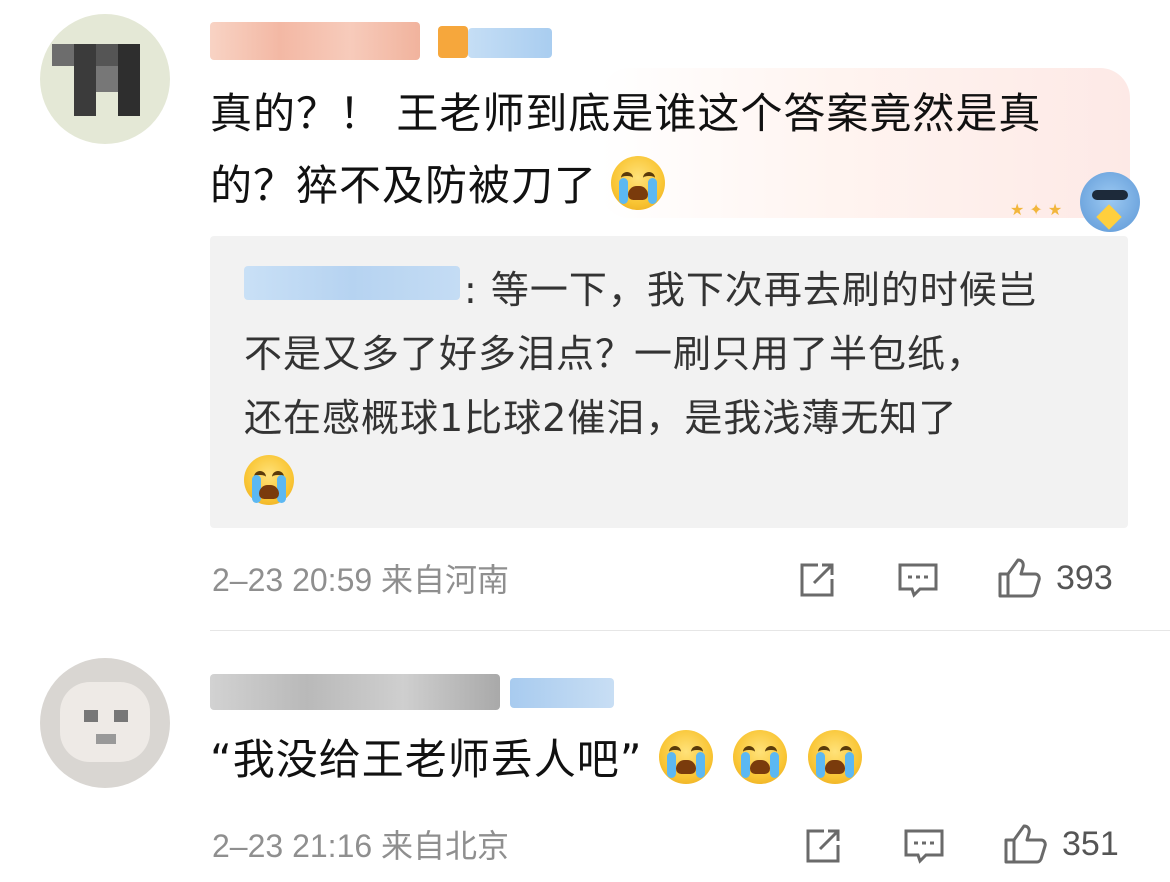 This screenshot has height=882, width=1170. I want to click on loudly-crying-face-icon, so click(269, 480).